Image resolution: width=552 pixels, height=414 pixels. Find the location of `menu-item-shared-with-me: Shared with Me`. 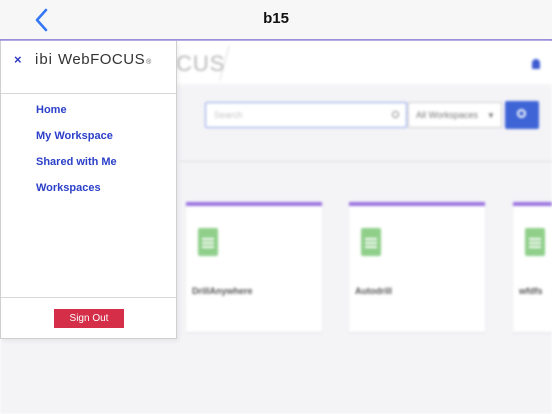

menu-item-shared-with-me: Shared with Me is located at coordinates (76, 169).